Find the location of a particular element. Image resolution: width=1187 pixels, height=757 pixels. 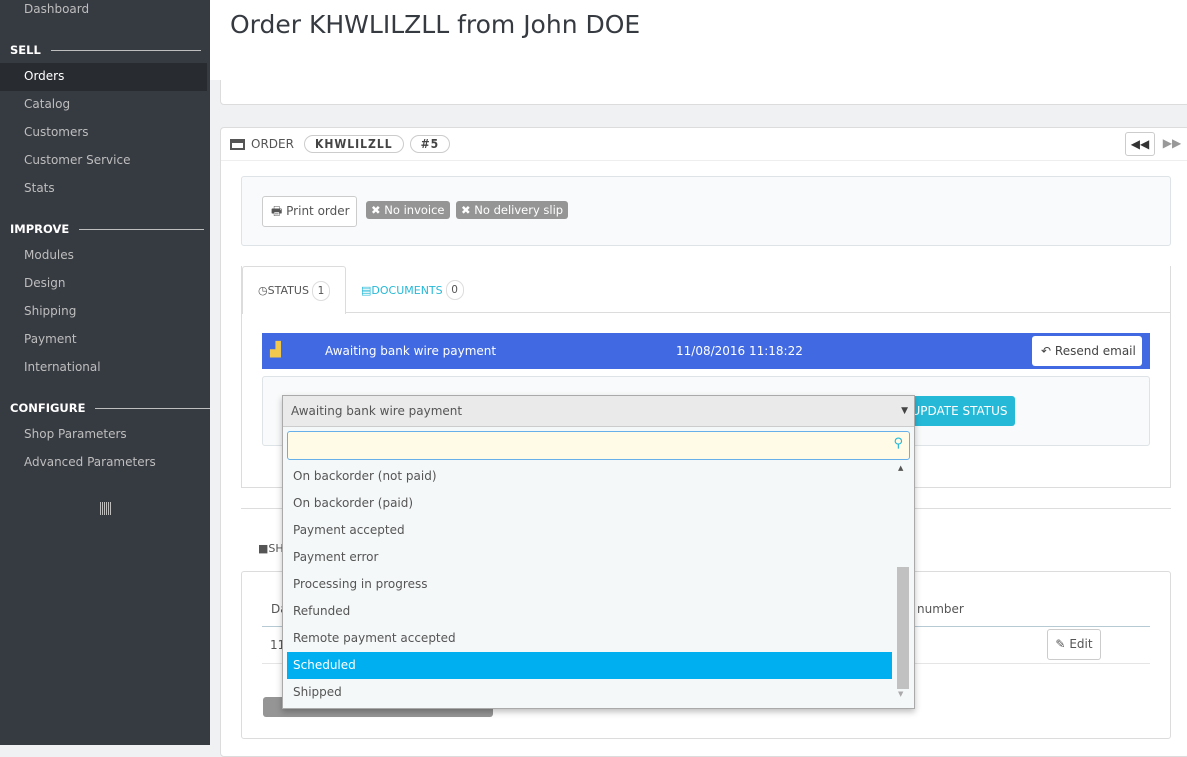

document-icon: ▤ is located at coordinates (366, 290).